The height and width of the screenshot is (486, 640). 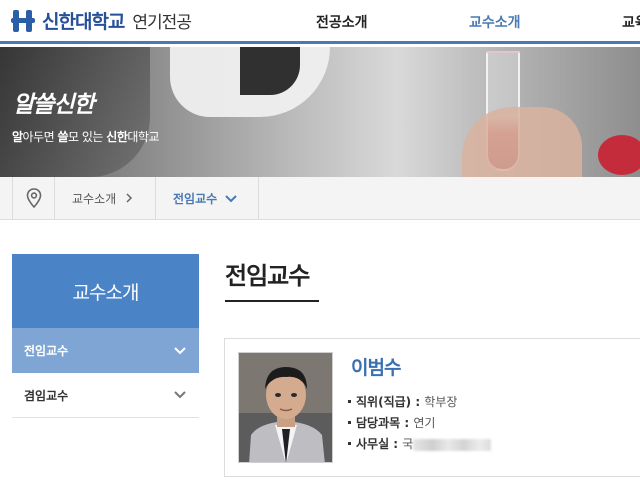 I want to click on location-pin-icon, so click(x=33, y=198).